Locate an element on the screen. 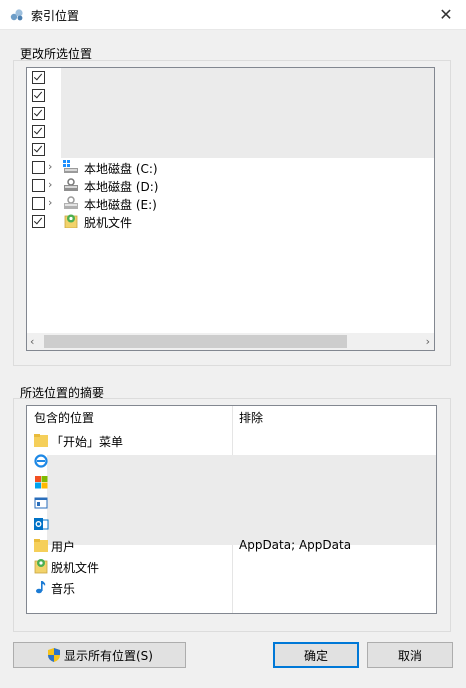 The width and height of the screenshot is (466, 688). ok-label: 确定 is located at coordinates (315, 655).